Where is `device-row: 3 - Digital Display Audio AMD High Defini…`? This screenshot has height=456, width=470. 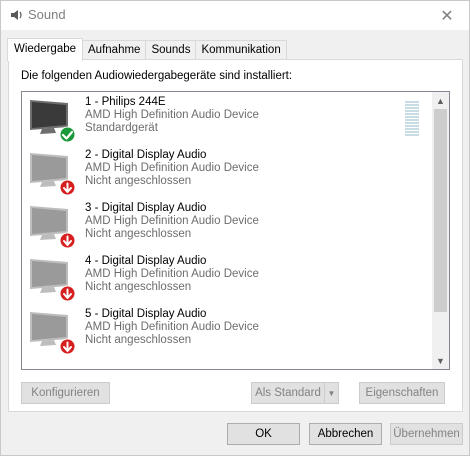
device-row: 3 - Digital Display Audio AMD High Defini… is located at coordinates (226, 224).